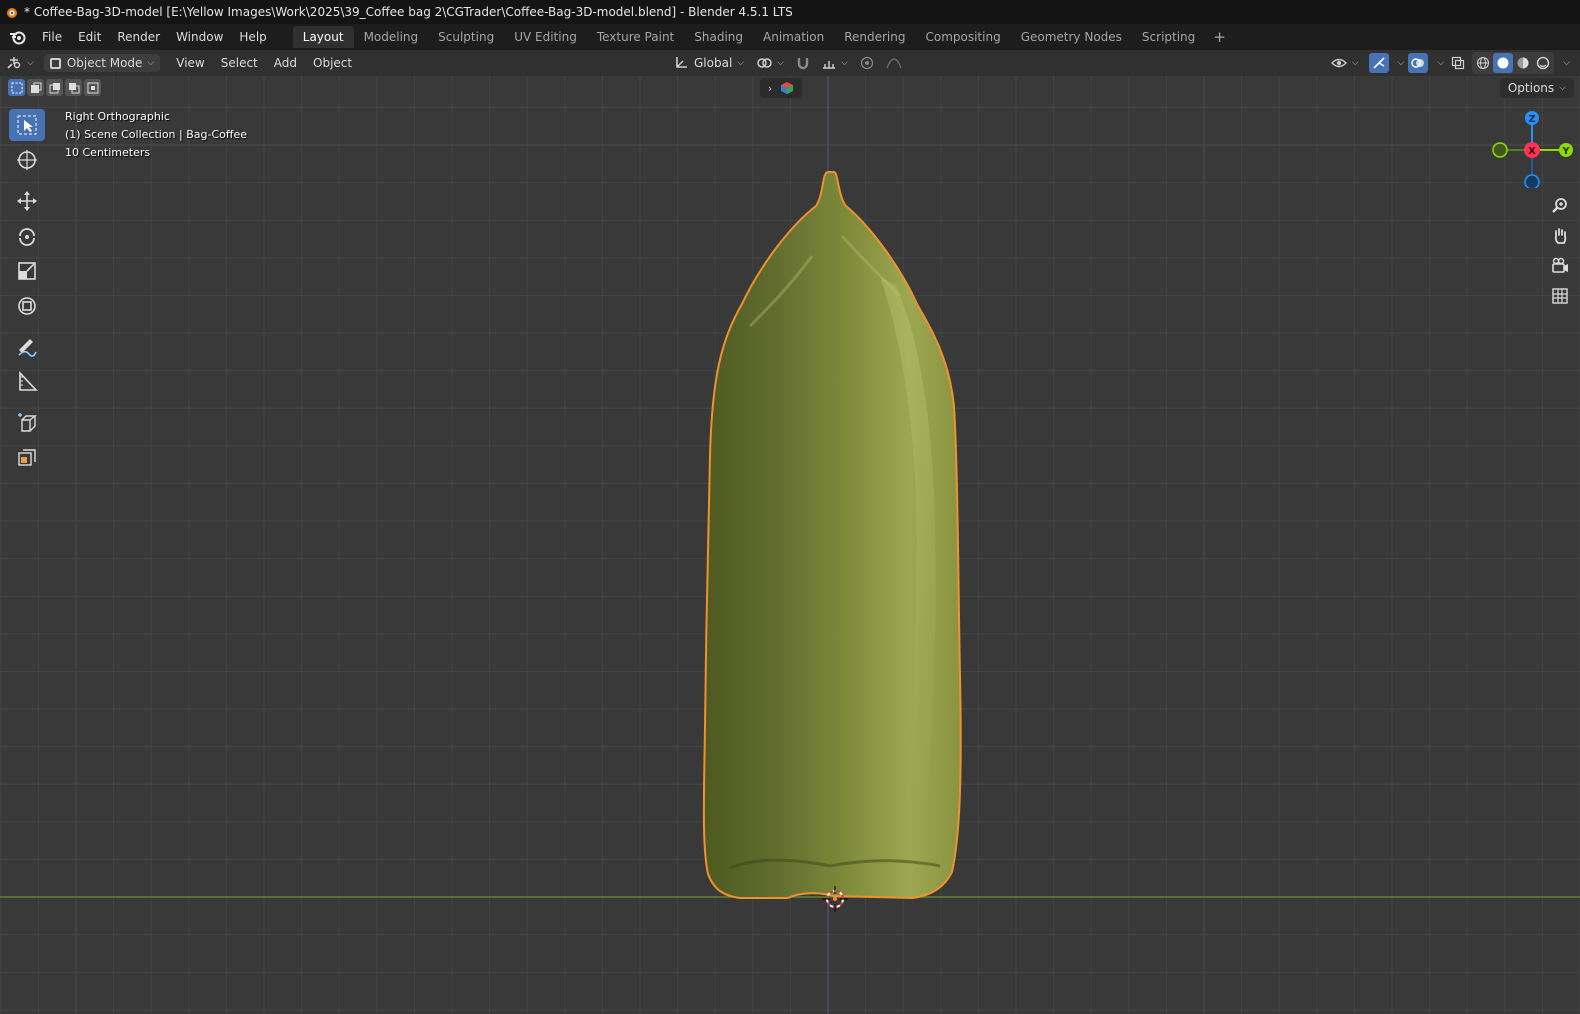 The height and width of the screenshot is (1014, 1580). Describe the element at coordinates (770, 63) in the screenshot. I see `pivot-point-dropdown: ⌵` at that location.